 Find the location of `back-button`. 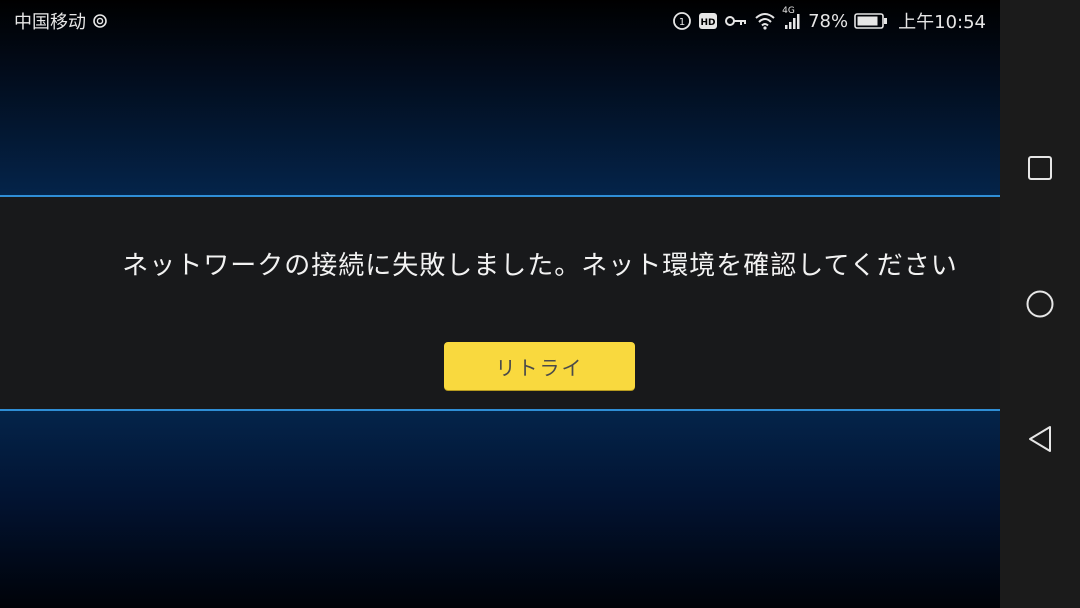

back-button is located at coordinates (1040, 439).